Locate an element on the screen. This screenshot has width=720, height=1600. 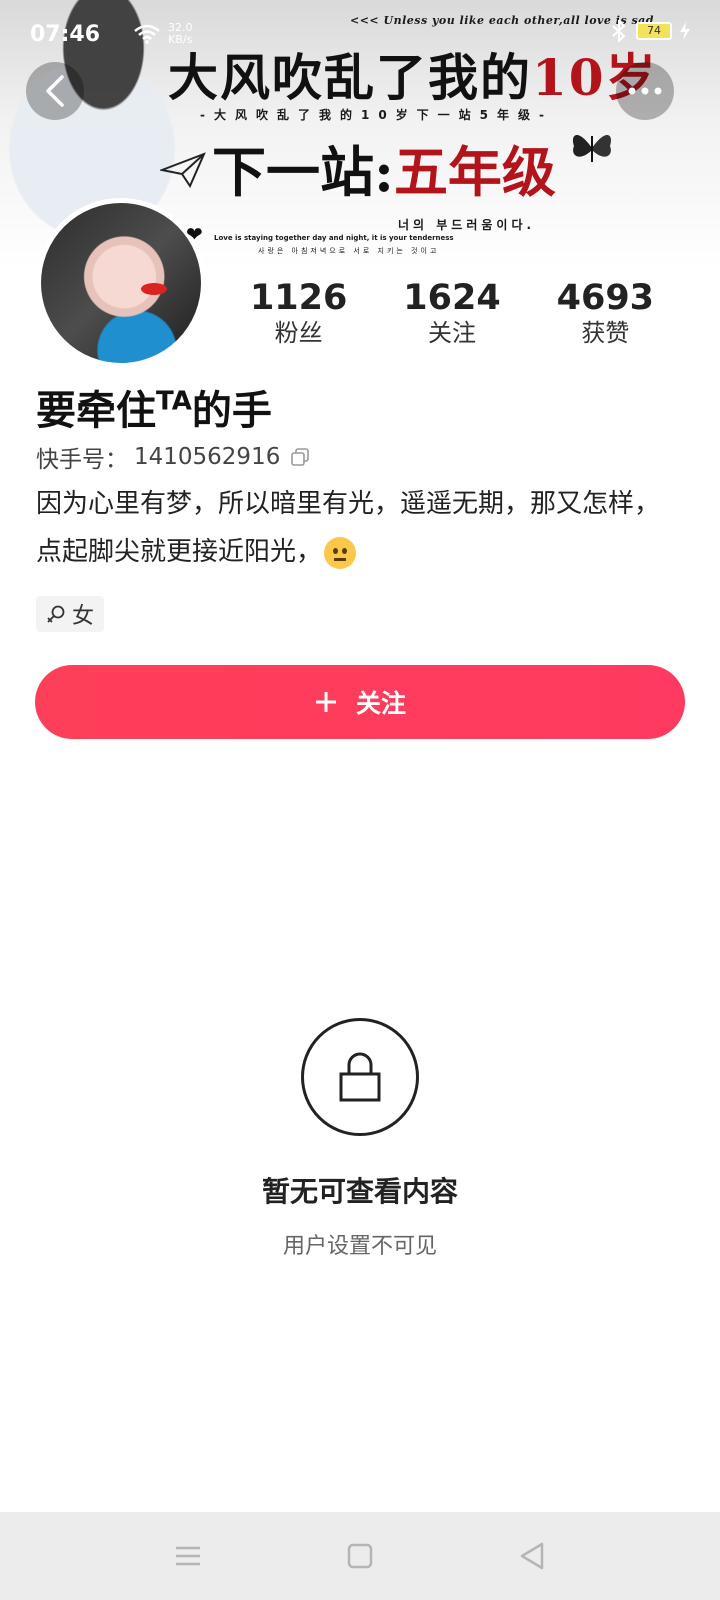
network-speed: 32.0 KB/s is located at coordinates (180, 33).